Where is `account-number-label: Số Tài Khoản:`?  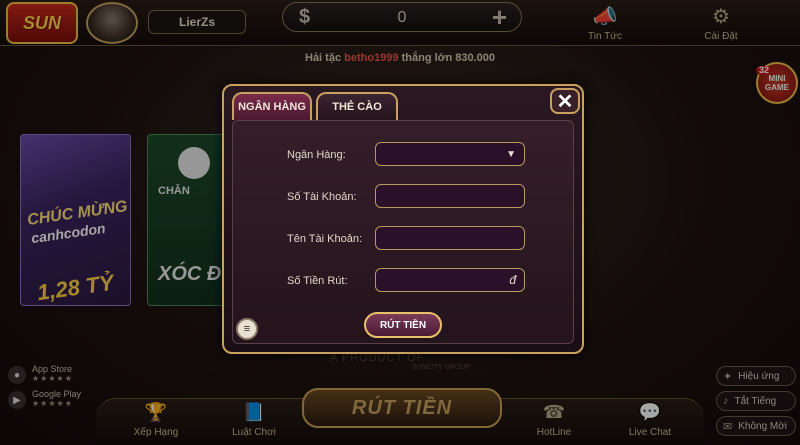 account-number-label: Số Tài Khoản: is located at coordinates (322, 197).